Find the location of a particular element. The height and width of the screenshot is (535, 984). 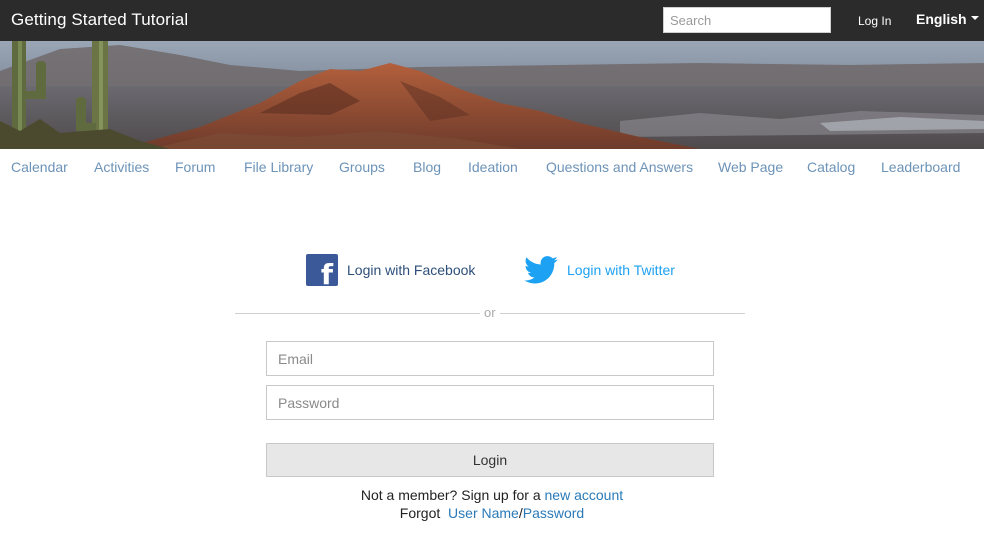

top-bar: Getting Started Tutorial Log In English is located at coordinates (492, 20).